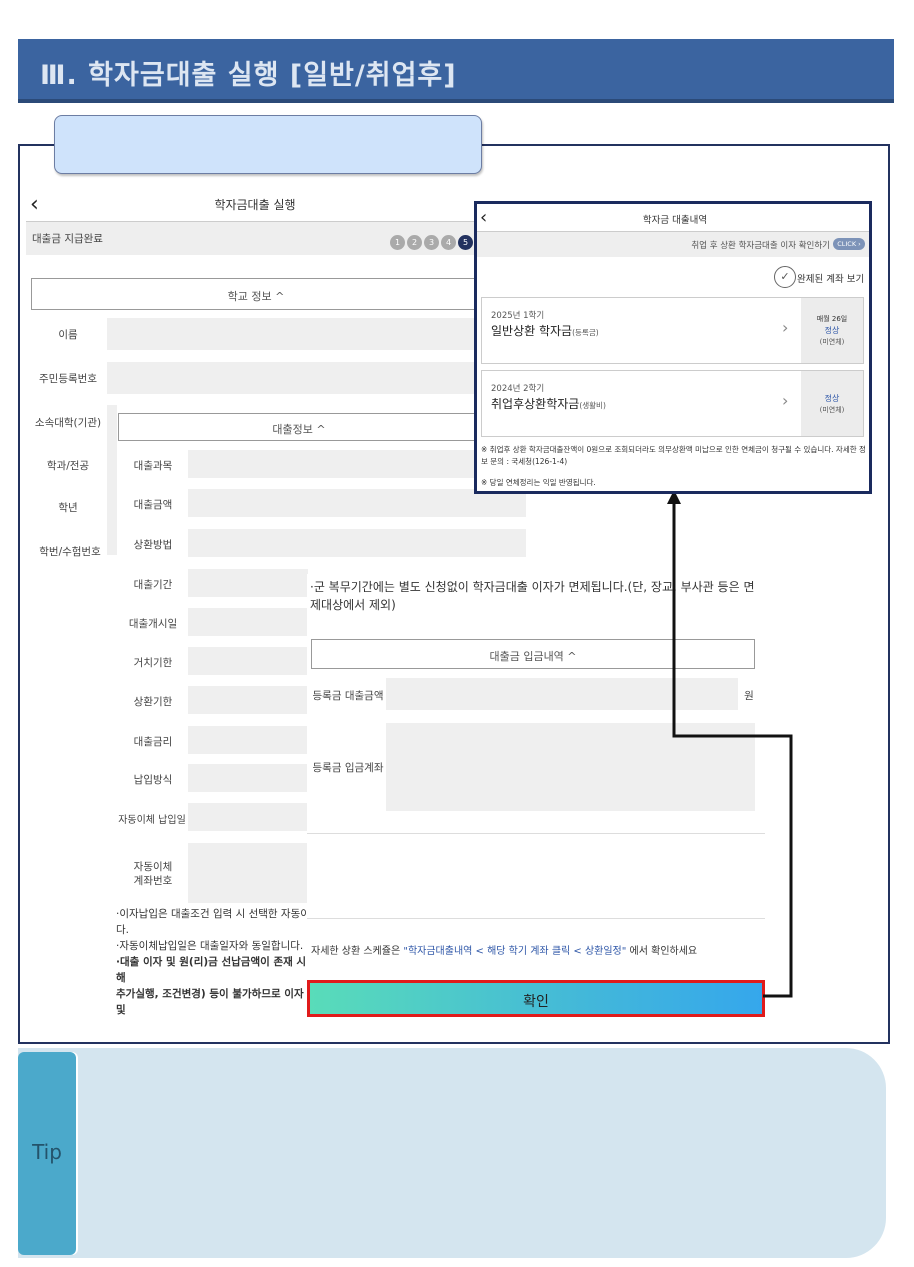 The height and width of the screenshot is (1267, 914). What do you see at coordinates (348, 768) in the screenshot?
I see `tuition-account-label: 등록금 입금계좌` at bounding box center [348, 768].